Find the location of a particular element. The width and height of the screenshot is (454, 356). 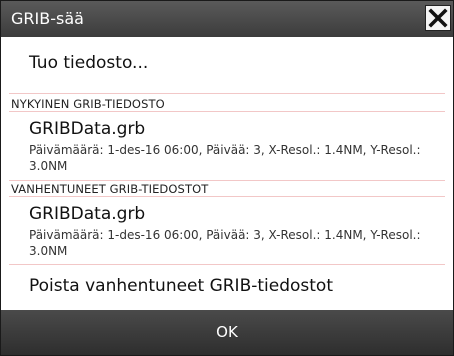

current-file-name: GRIBData.grb is located at coordinates (87, 129).